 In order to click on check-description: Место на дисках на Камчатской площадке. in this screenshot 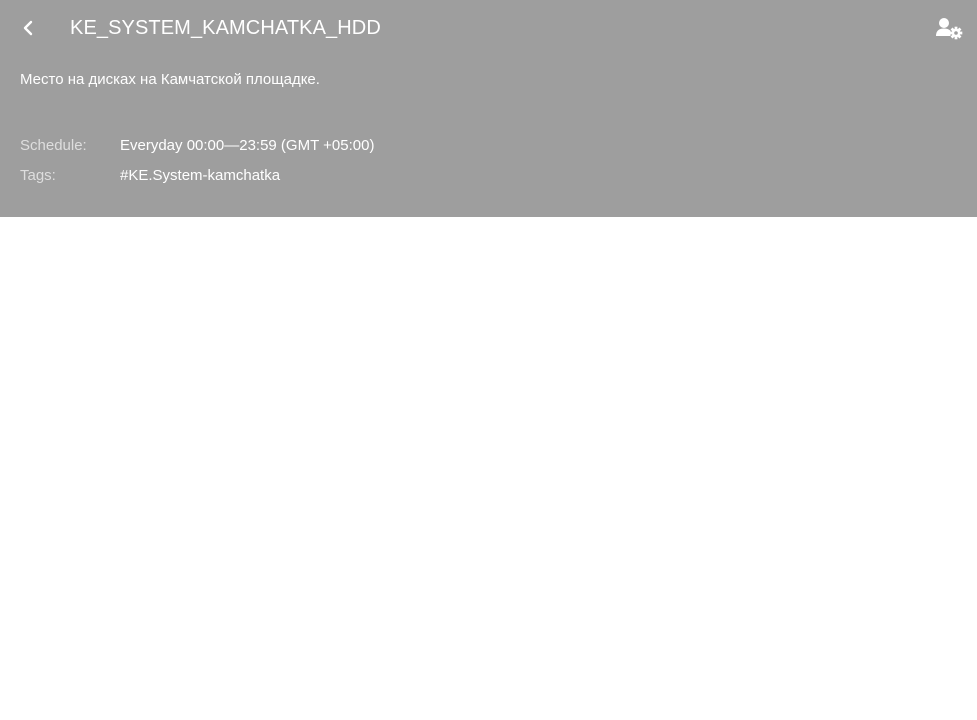, I will do `click(170, 79)`.